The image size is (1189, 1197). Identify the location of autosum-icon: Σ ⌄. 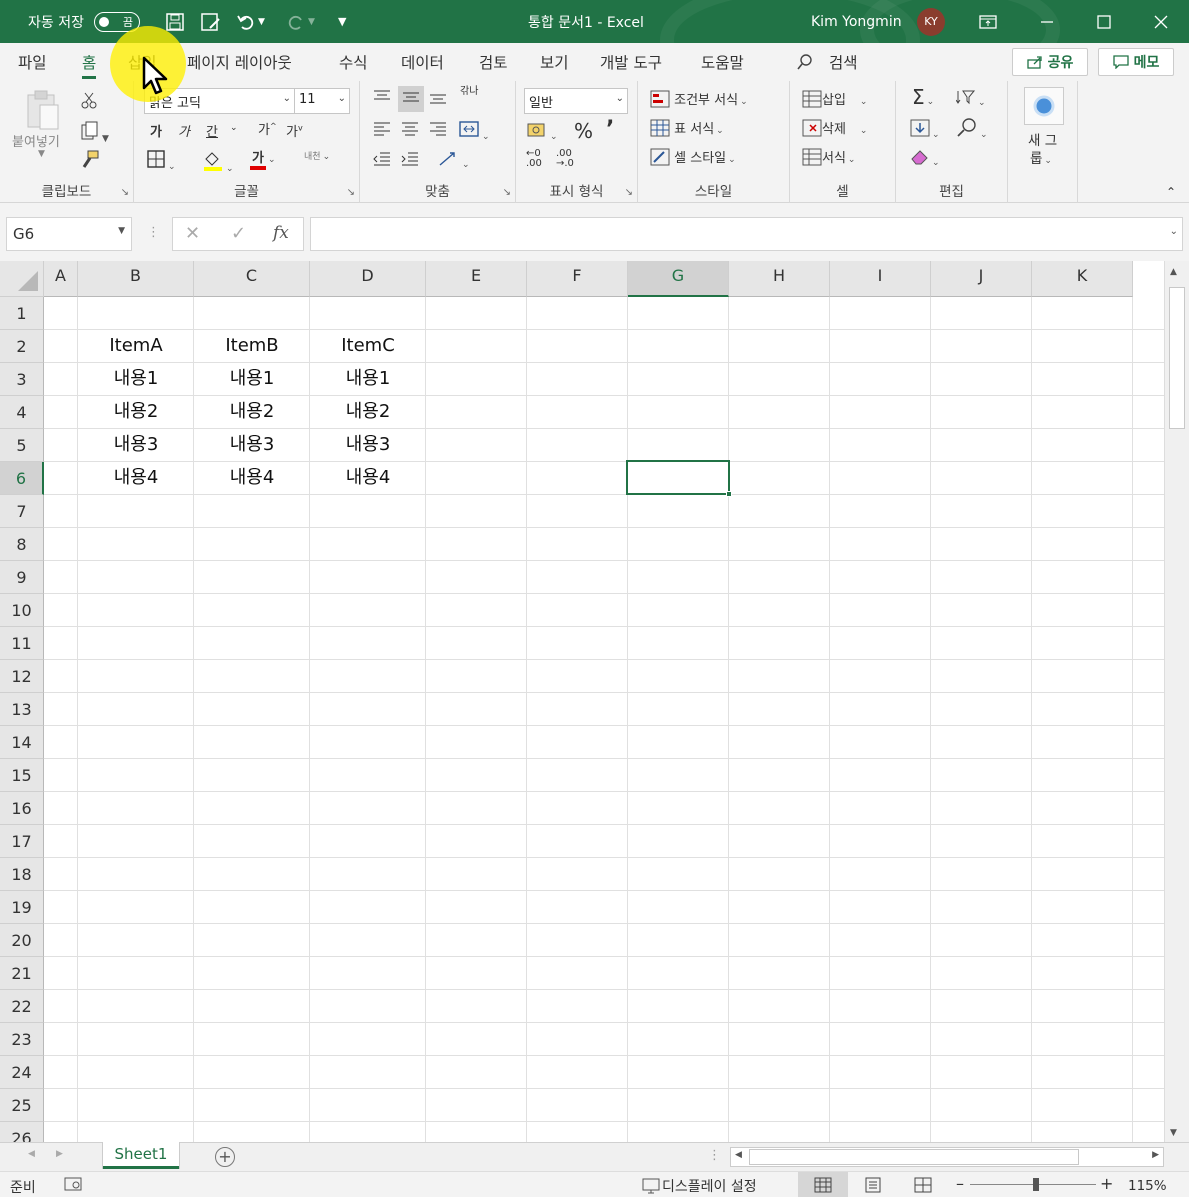
(923, 97).